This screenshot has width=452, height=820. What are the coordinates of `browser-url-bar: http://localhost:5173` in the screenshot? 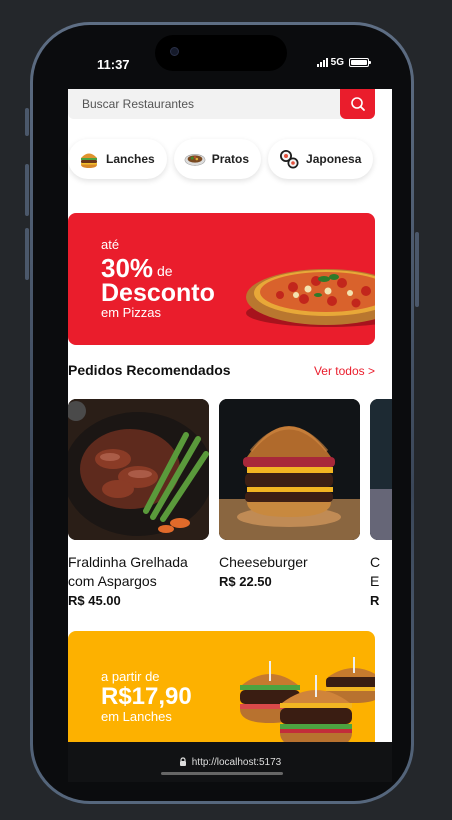 It's located at (230, 762).